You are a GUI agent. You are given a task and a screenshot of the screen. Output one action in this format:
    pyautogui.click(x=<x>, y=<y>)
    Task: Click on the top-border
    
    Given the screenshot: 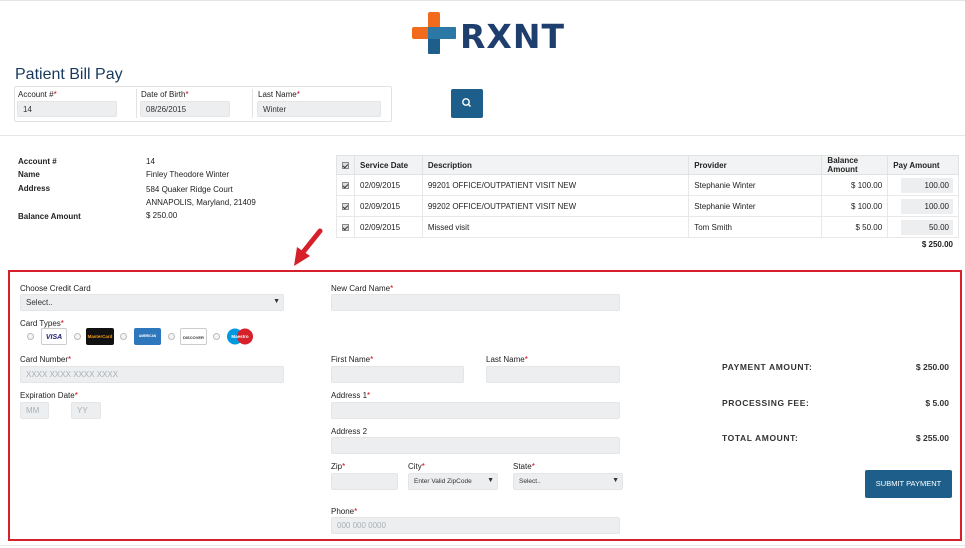 What is the action you would take?
    pyautogui.click(x=482, y=1)
    